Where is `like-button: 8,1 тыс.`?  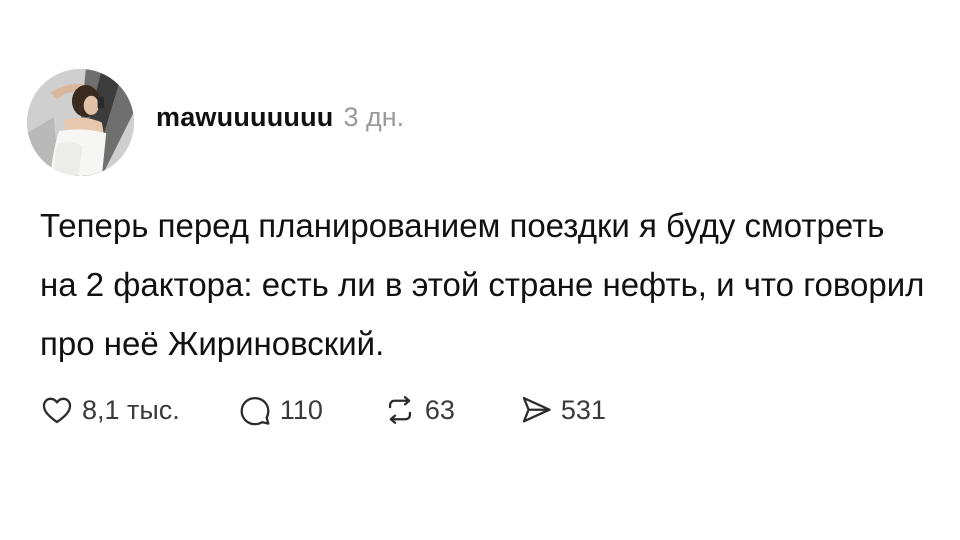 like-button: 8,1 тыс. is located at coordinates (110, 410).